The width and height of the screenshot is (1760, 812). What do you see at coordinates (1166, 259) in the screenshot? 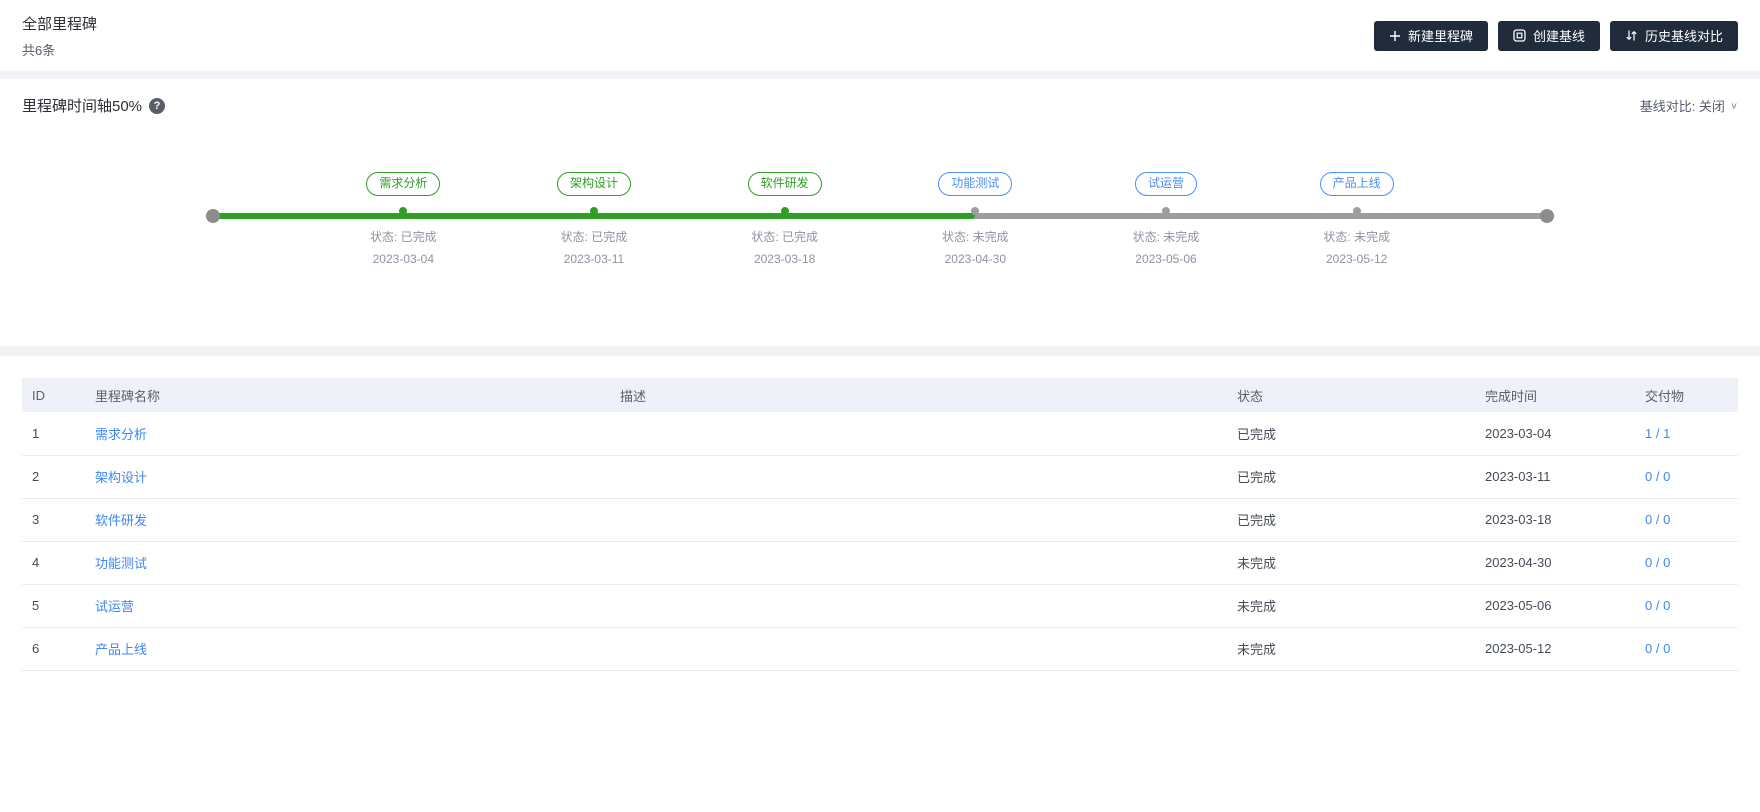
I see `milestone-date: 2023-05-06` at bounding box center [1166, 259].